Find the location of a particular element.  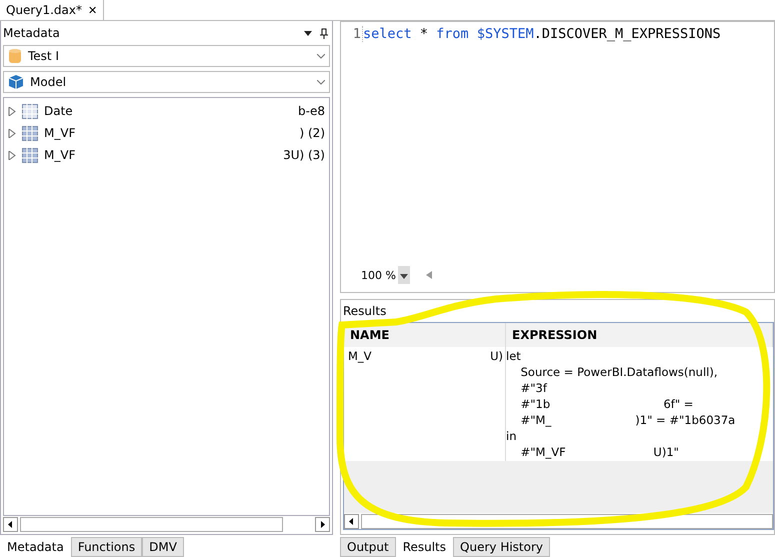

expression-line: #"M_VF U)1" is located at coordinates (600, 453).